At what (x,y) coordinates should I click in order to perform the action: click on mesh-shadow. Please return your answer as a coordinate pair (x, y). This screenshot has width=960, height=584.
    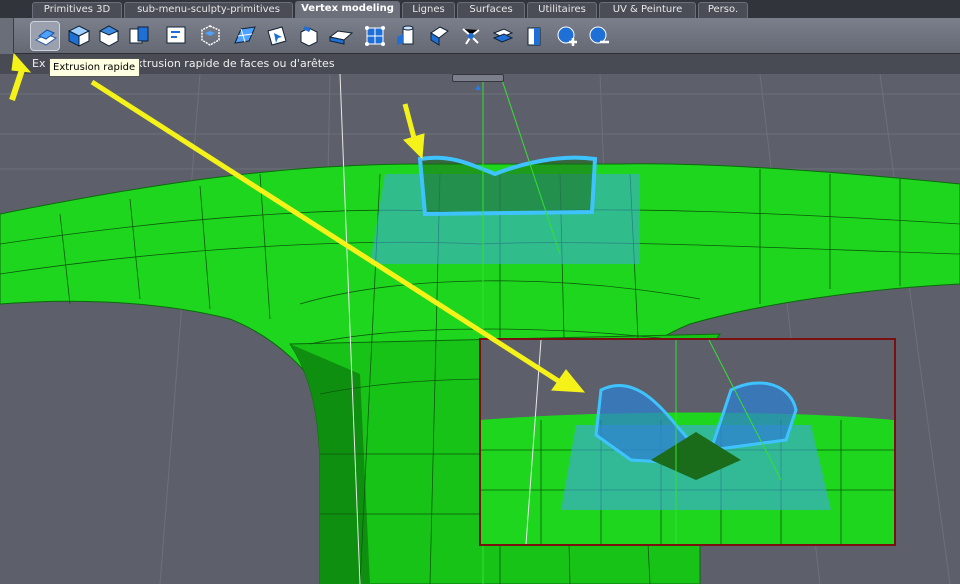
    Looking at the image, I should click on (330, 464).